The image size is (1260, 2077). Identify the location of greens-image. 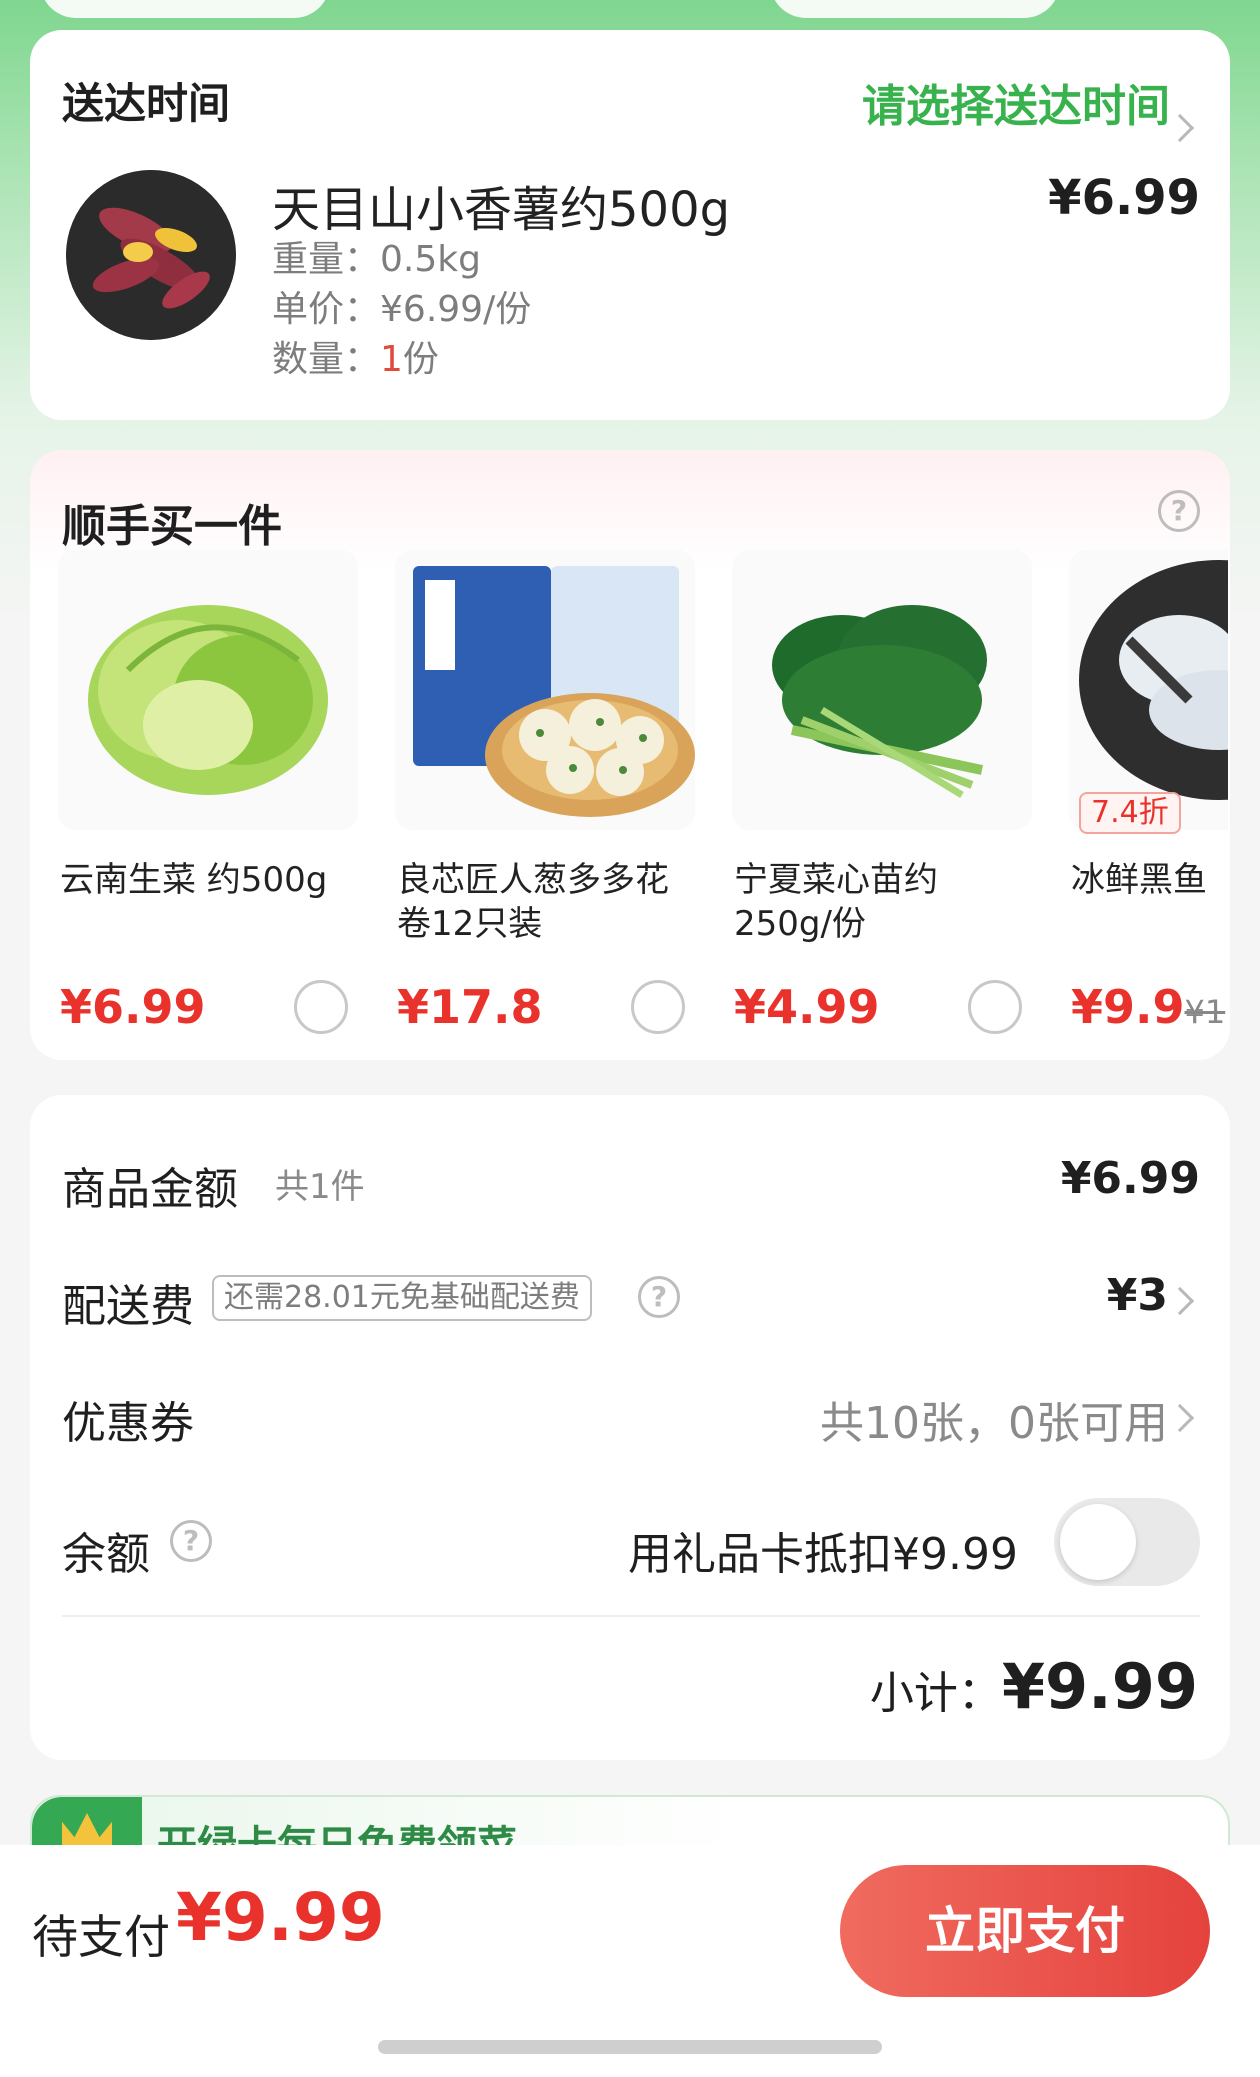
(882, 690).